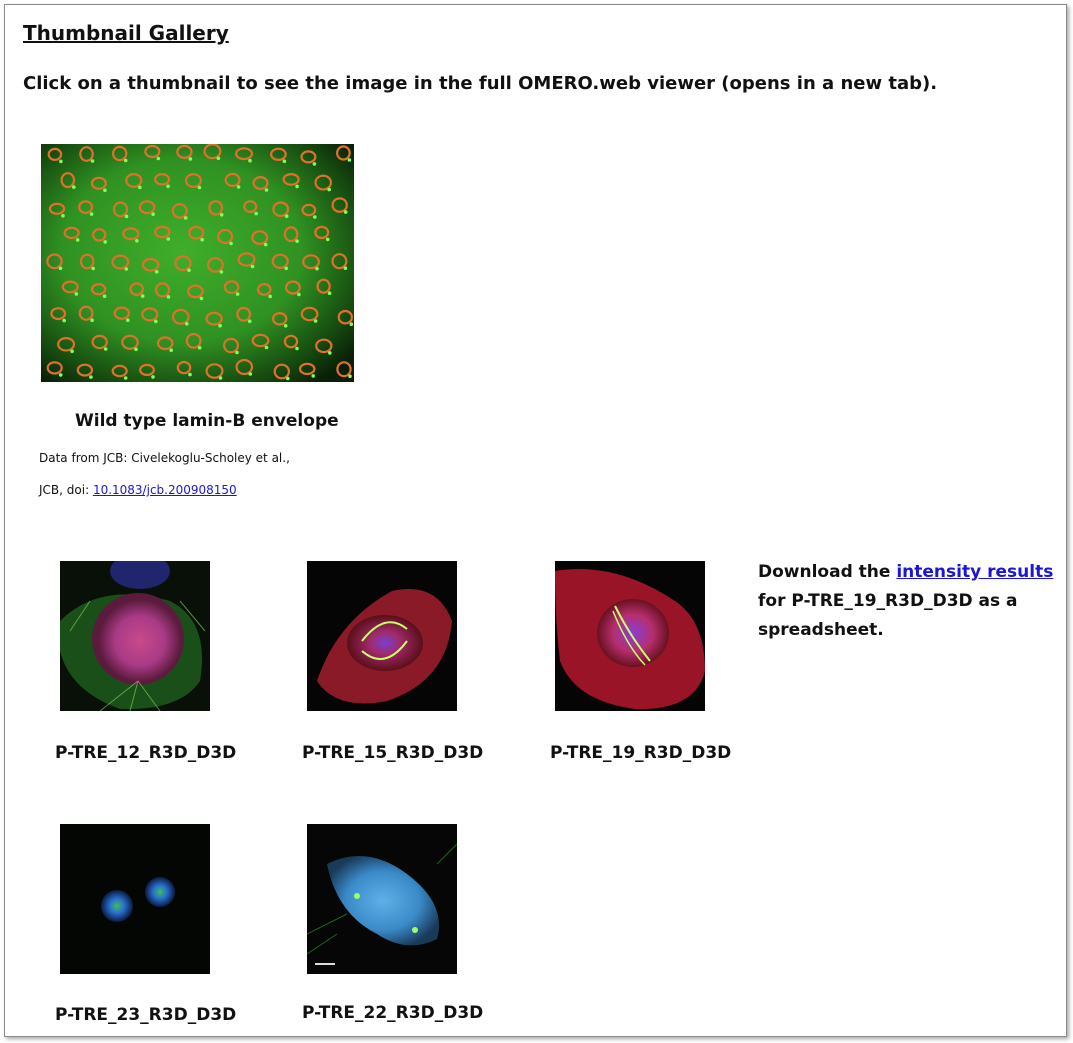 The height and width of the screenshot is (1043, 1073). I want to click on featured-thumbnail-image, so click(197, 263).